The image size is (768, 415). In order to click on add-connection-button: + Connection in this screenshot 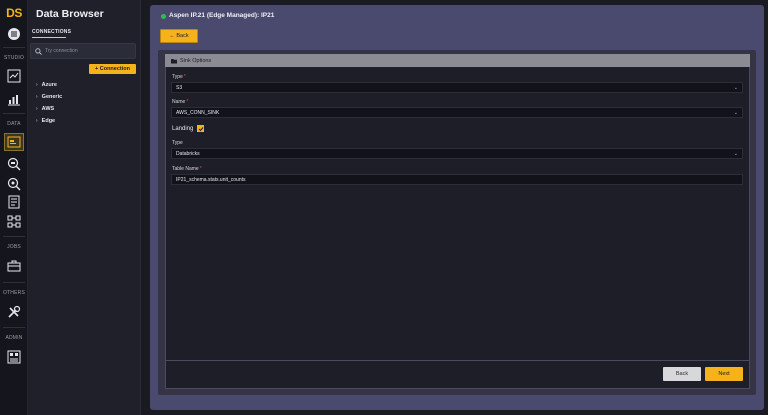, I will do `click(112, 69)`.